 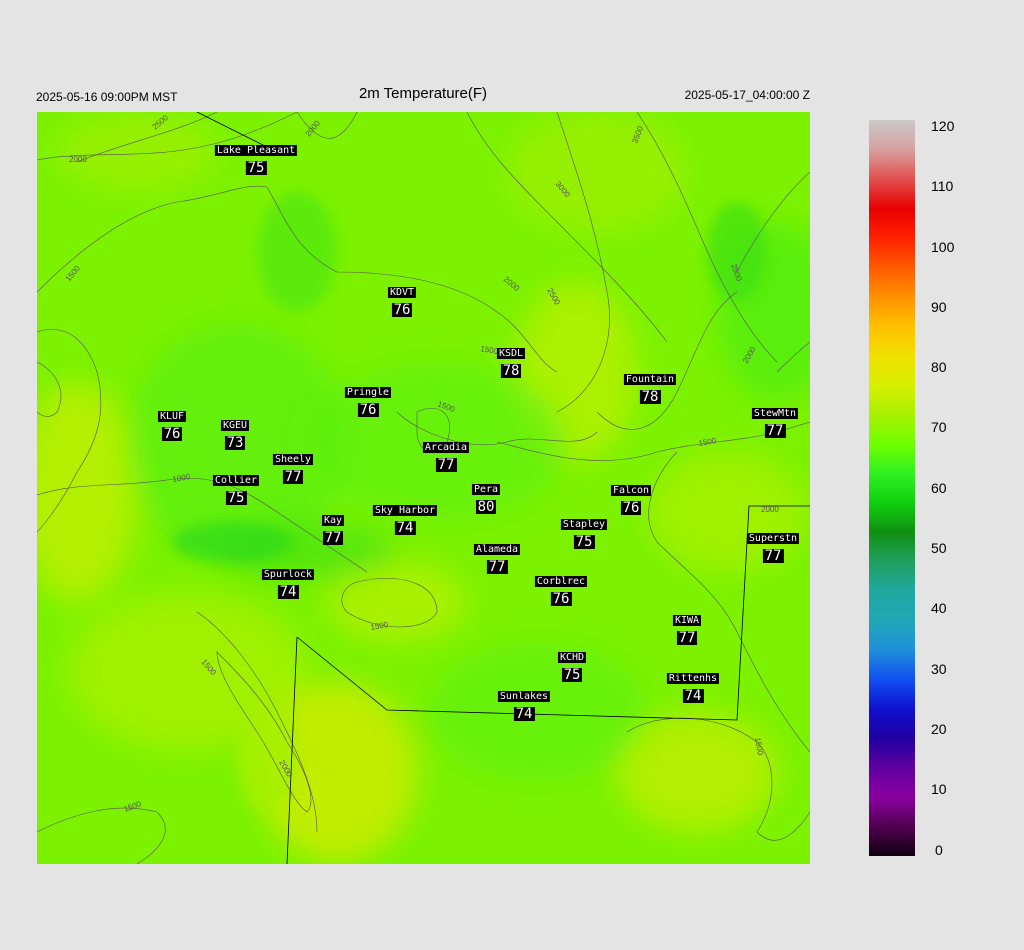 What do you see at coordinates (939, 488) in the screenshot?
I see `colorbar-tick: 60` at bounding box center [939, 488].